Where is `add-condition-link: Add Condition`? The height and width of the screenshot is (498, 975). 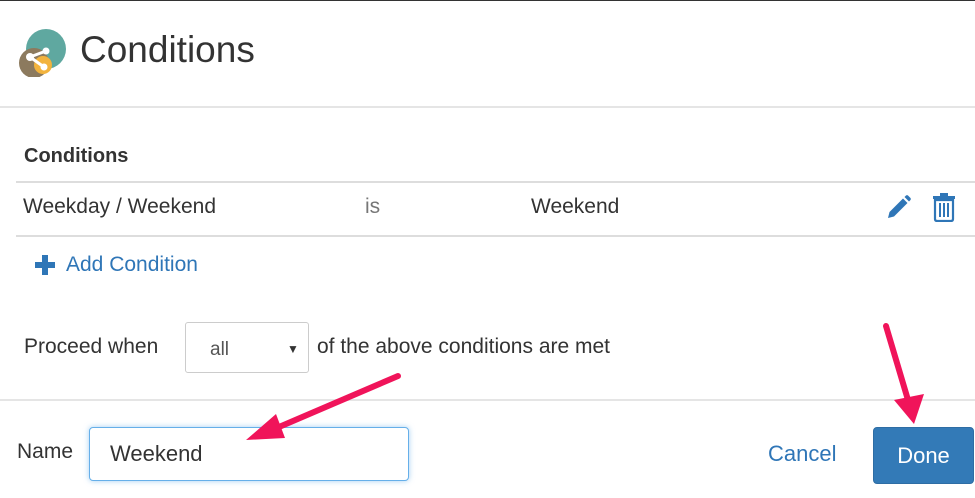
add-condition-link: Add Condition is located at coordinates (116, 265).